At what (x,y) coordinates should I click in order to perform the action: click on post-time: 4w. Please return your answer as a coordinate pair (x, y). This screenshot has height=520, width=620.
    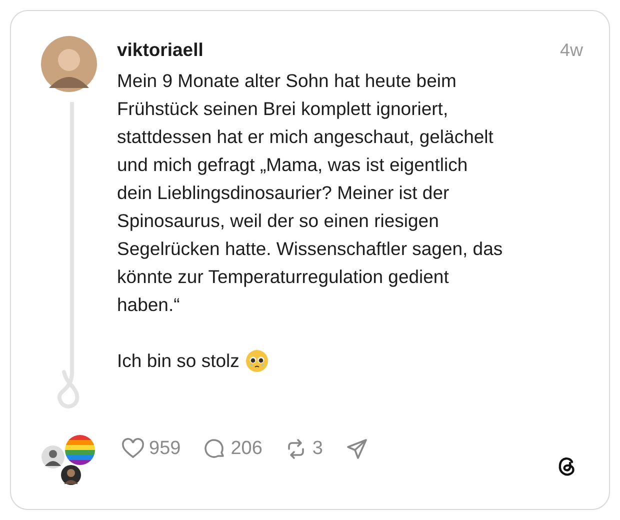
    Looking at the image, I should click on (571, 50).